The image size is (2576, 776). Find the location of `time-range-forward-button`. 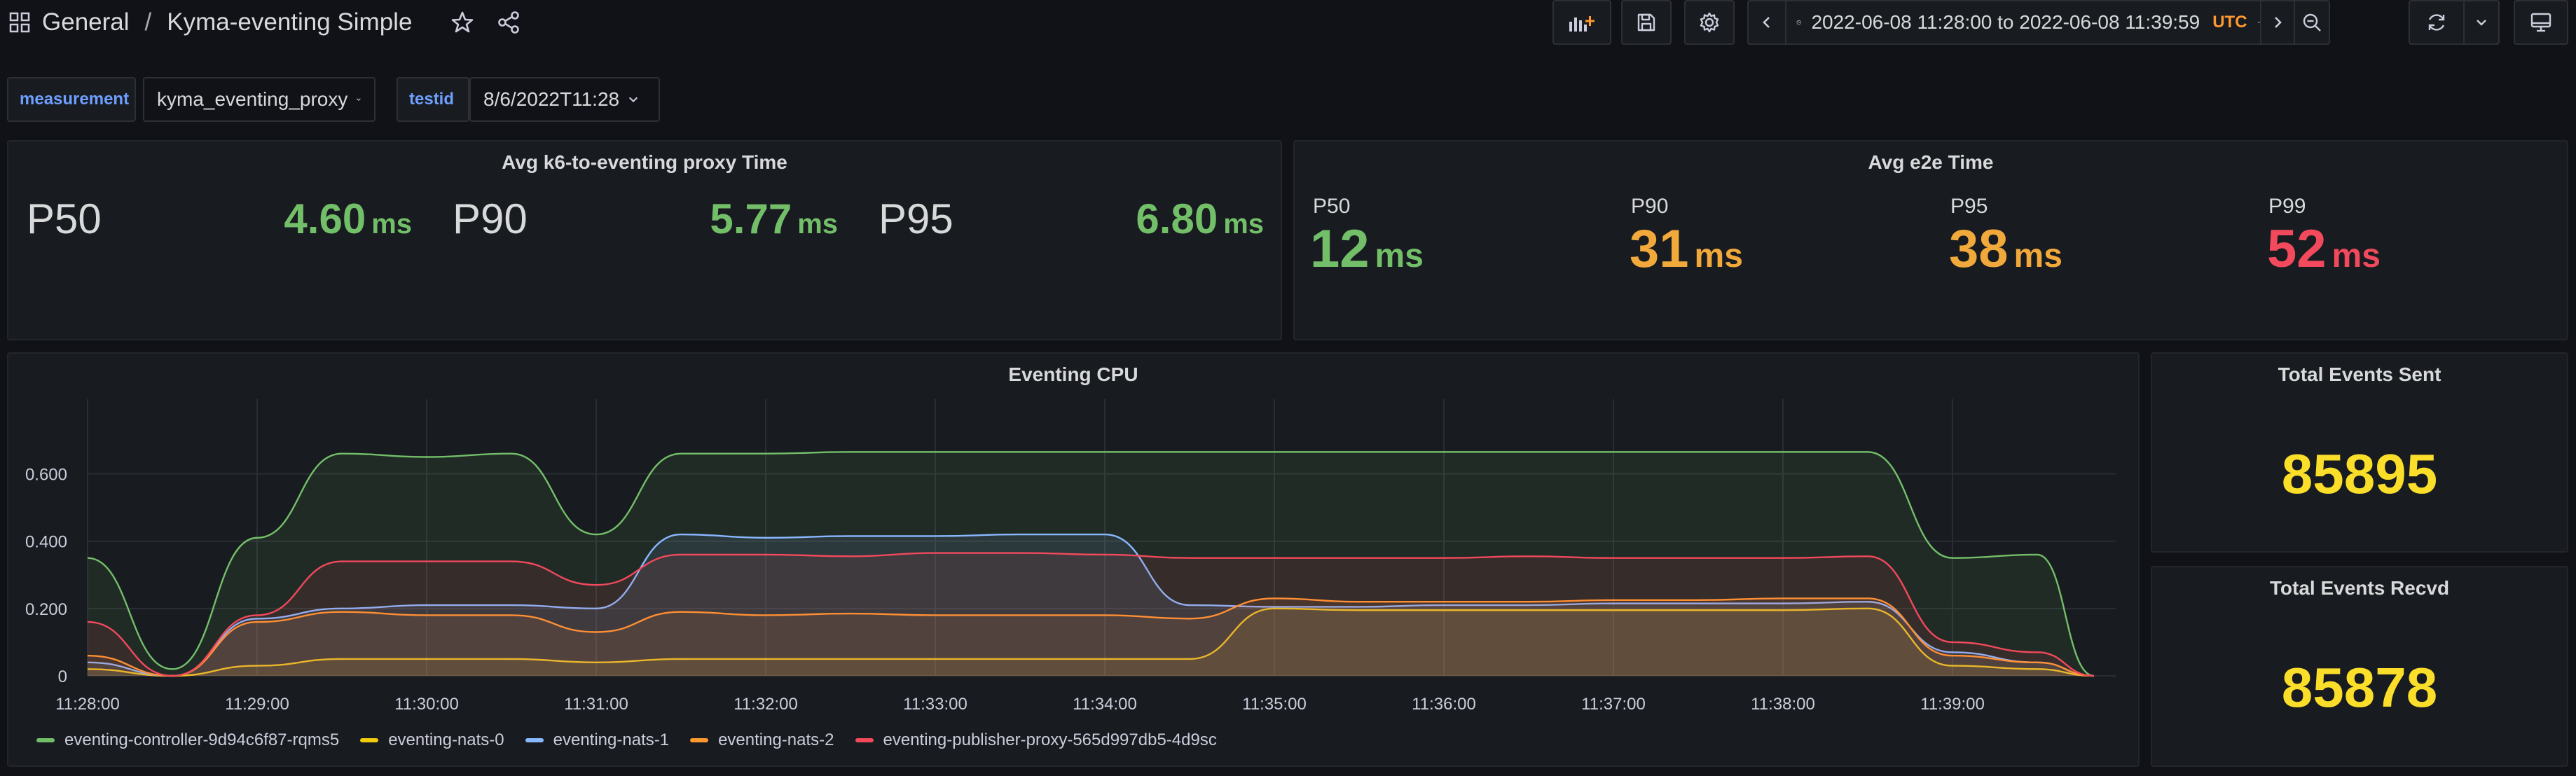

time-range-forward-button is located at coordinates (2277, 22).